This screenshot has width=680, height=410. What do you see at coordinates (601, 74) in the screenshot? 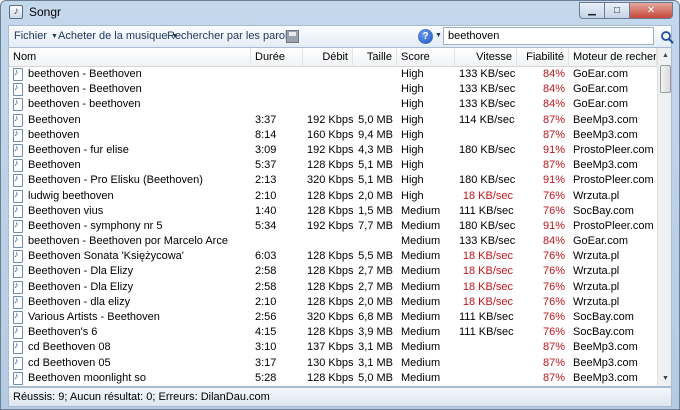
I see `cell-engine: GoEar.com` at bounding box center [601, 74].